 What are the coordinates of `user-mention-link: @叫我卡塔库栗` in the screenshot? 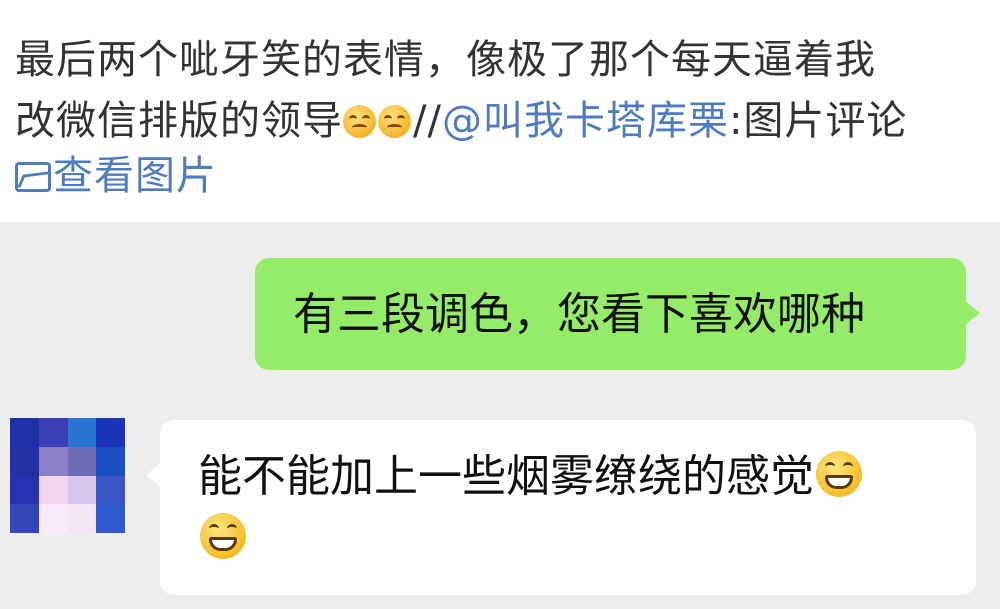 It's located at (585, 121).